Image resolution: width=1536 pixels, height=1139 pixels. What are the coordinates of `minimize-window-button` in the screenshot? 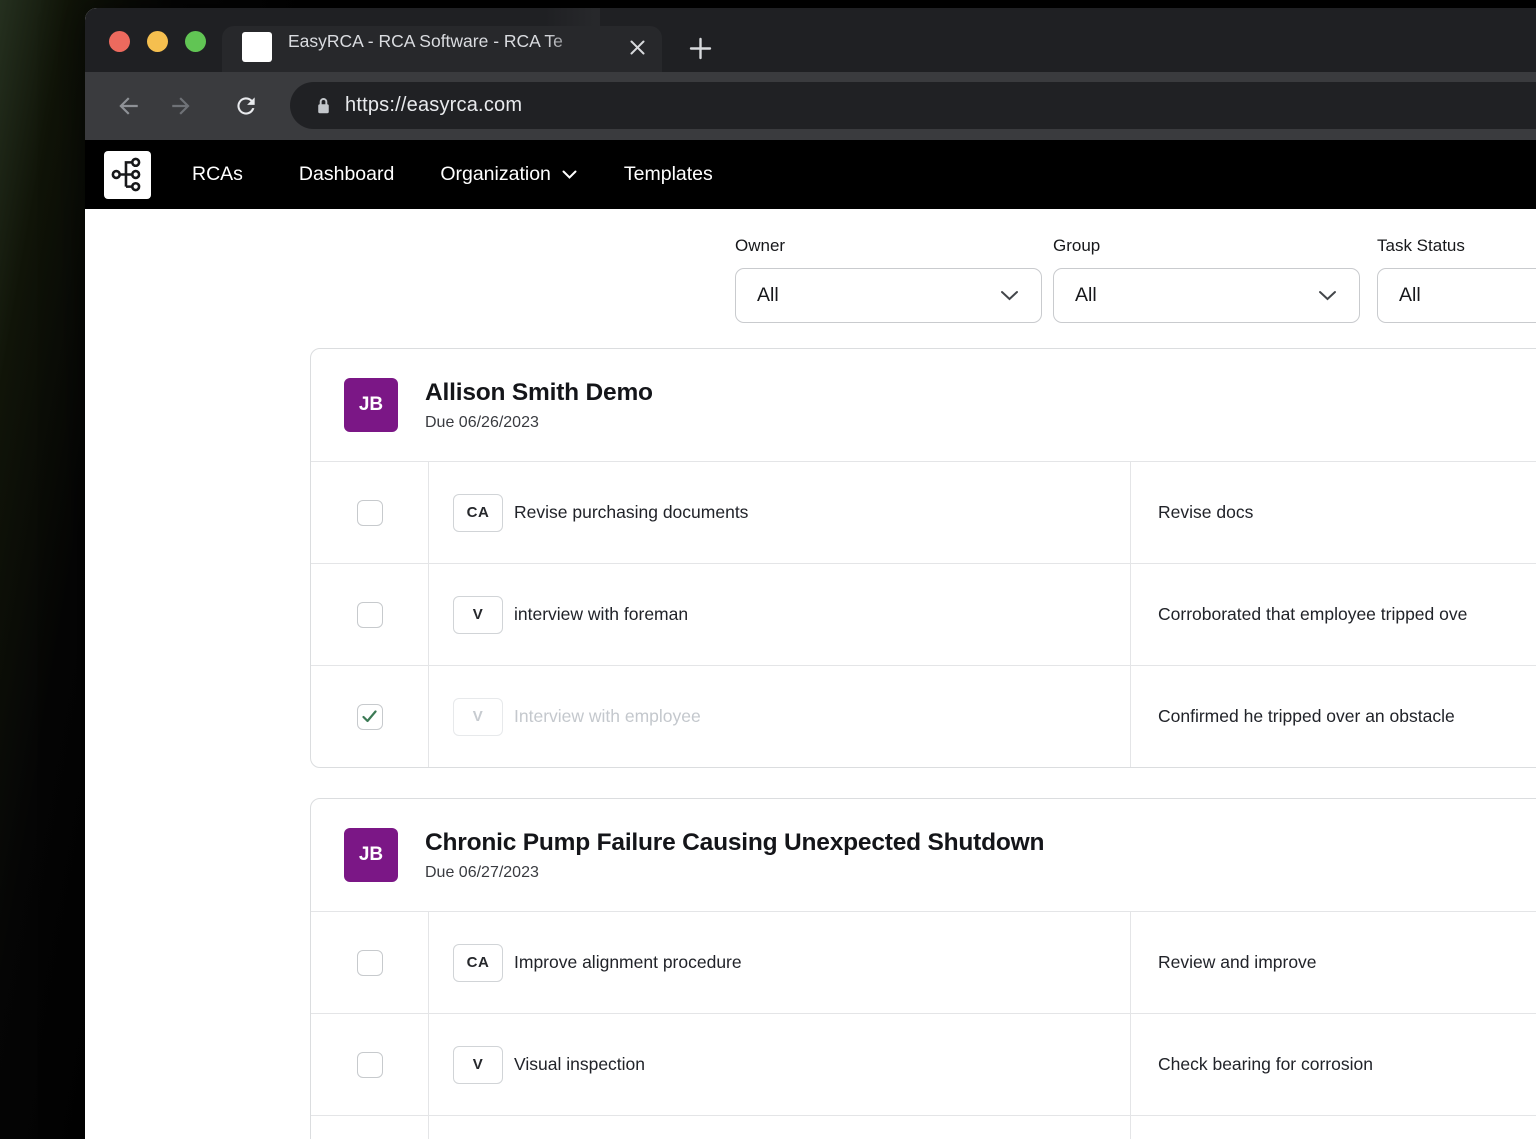 It's located at (157, 41).